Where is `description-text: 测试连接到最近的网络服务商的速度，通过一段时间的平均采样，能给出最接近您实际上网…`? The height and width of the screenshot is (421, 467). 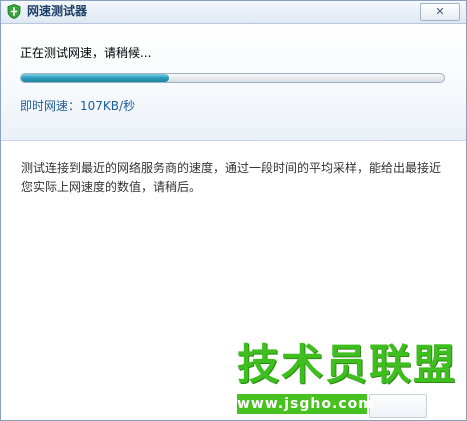 description-text: 测试连接到最近的网络服务商的速度，通过一段时间的平均采样，能给出最接近您实际上网… is located at coordinates (231, 177).